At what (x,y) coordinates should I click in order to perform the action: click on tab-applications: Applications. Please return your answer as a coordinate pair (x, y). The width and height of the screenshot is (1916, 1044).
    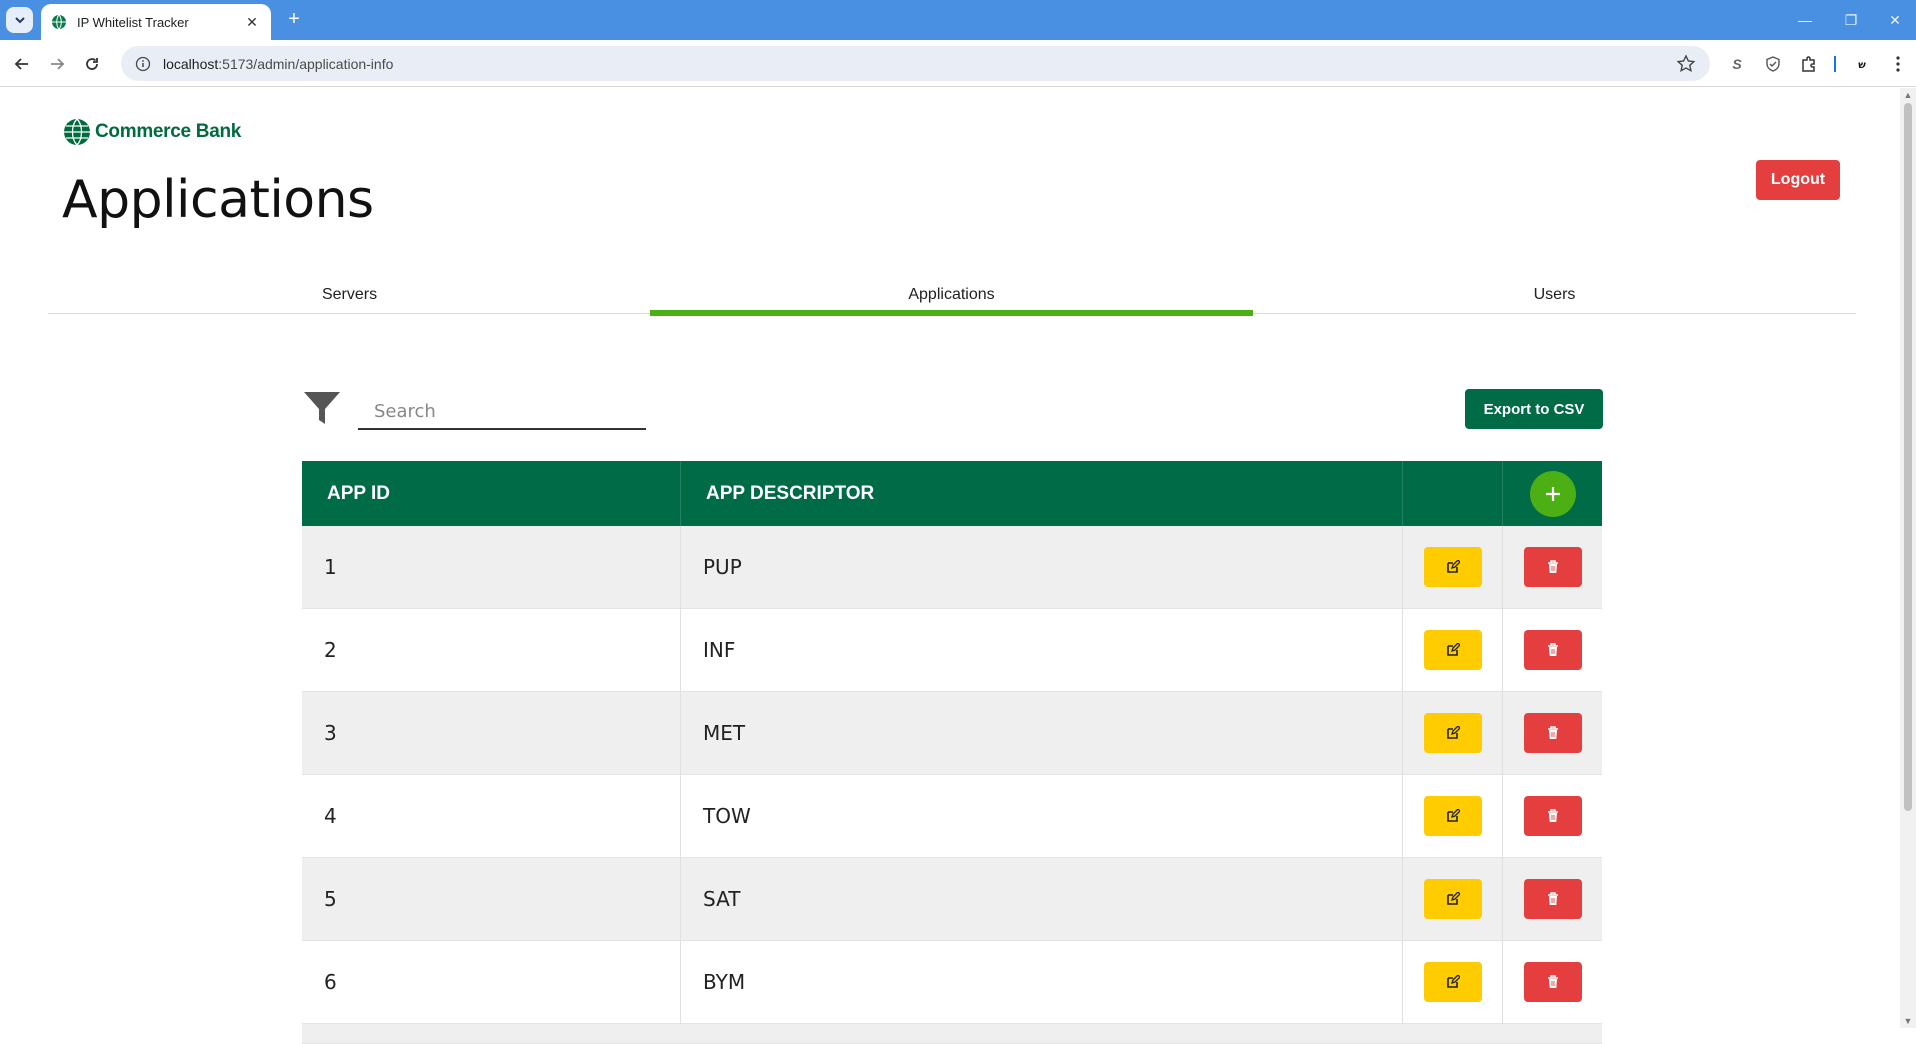
    Looking at the image, I should click on (951, 301).